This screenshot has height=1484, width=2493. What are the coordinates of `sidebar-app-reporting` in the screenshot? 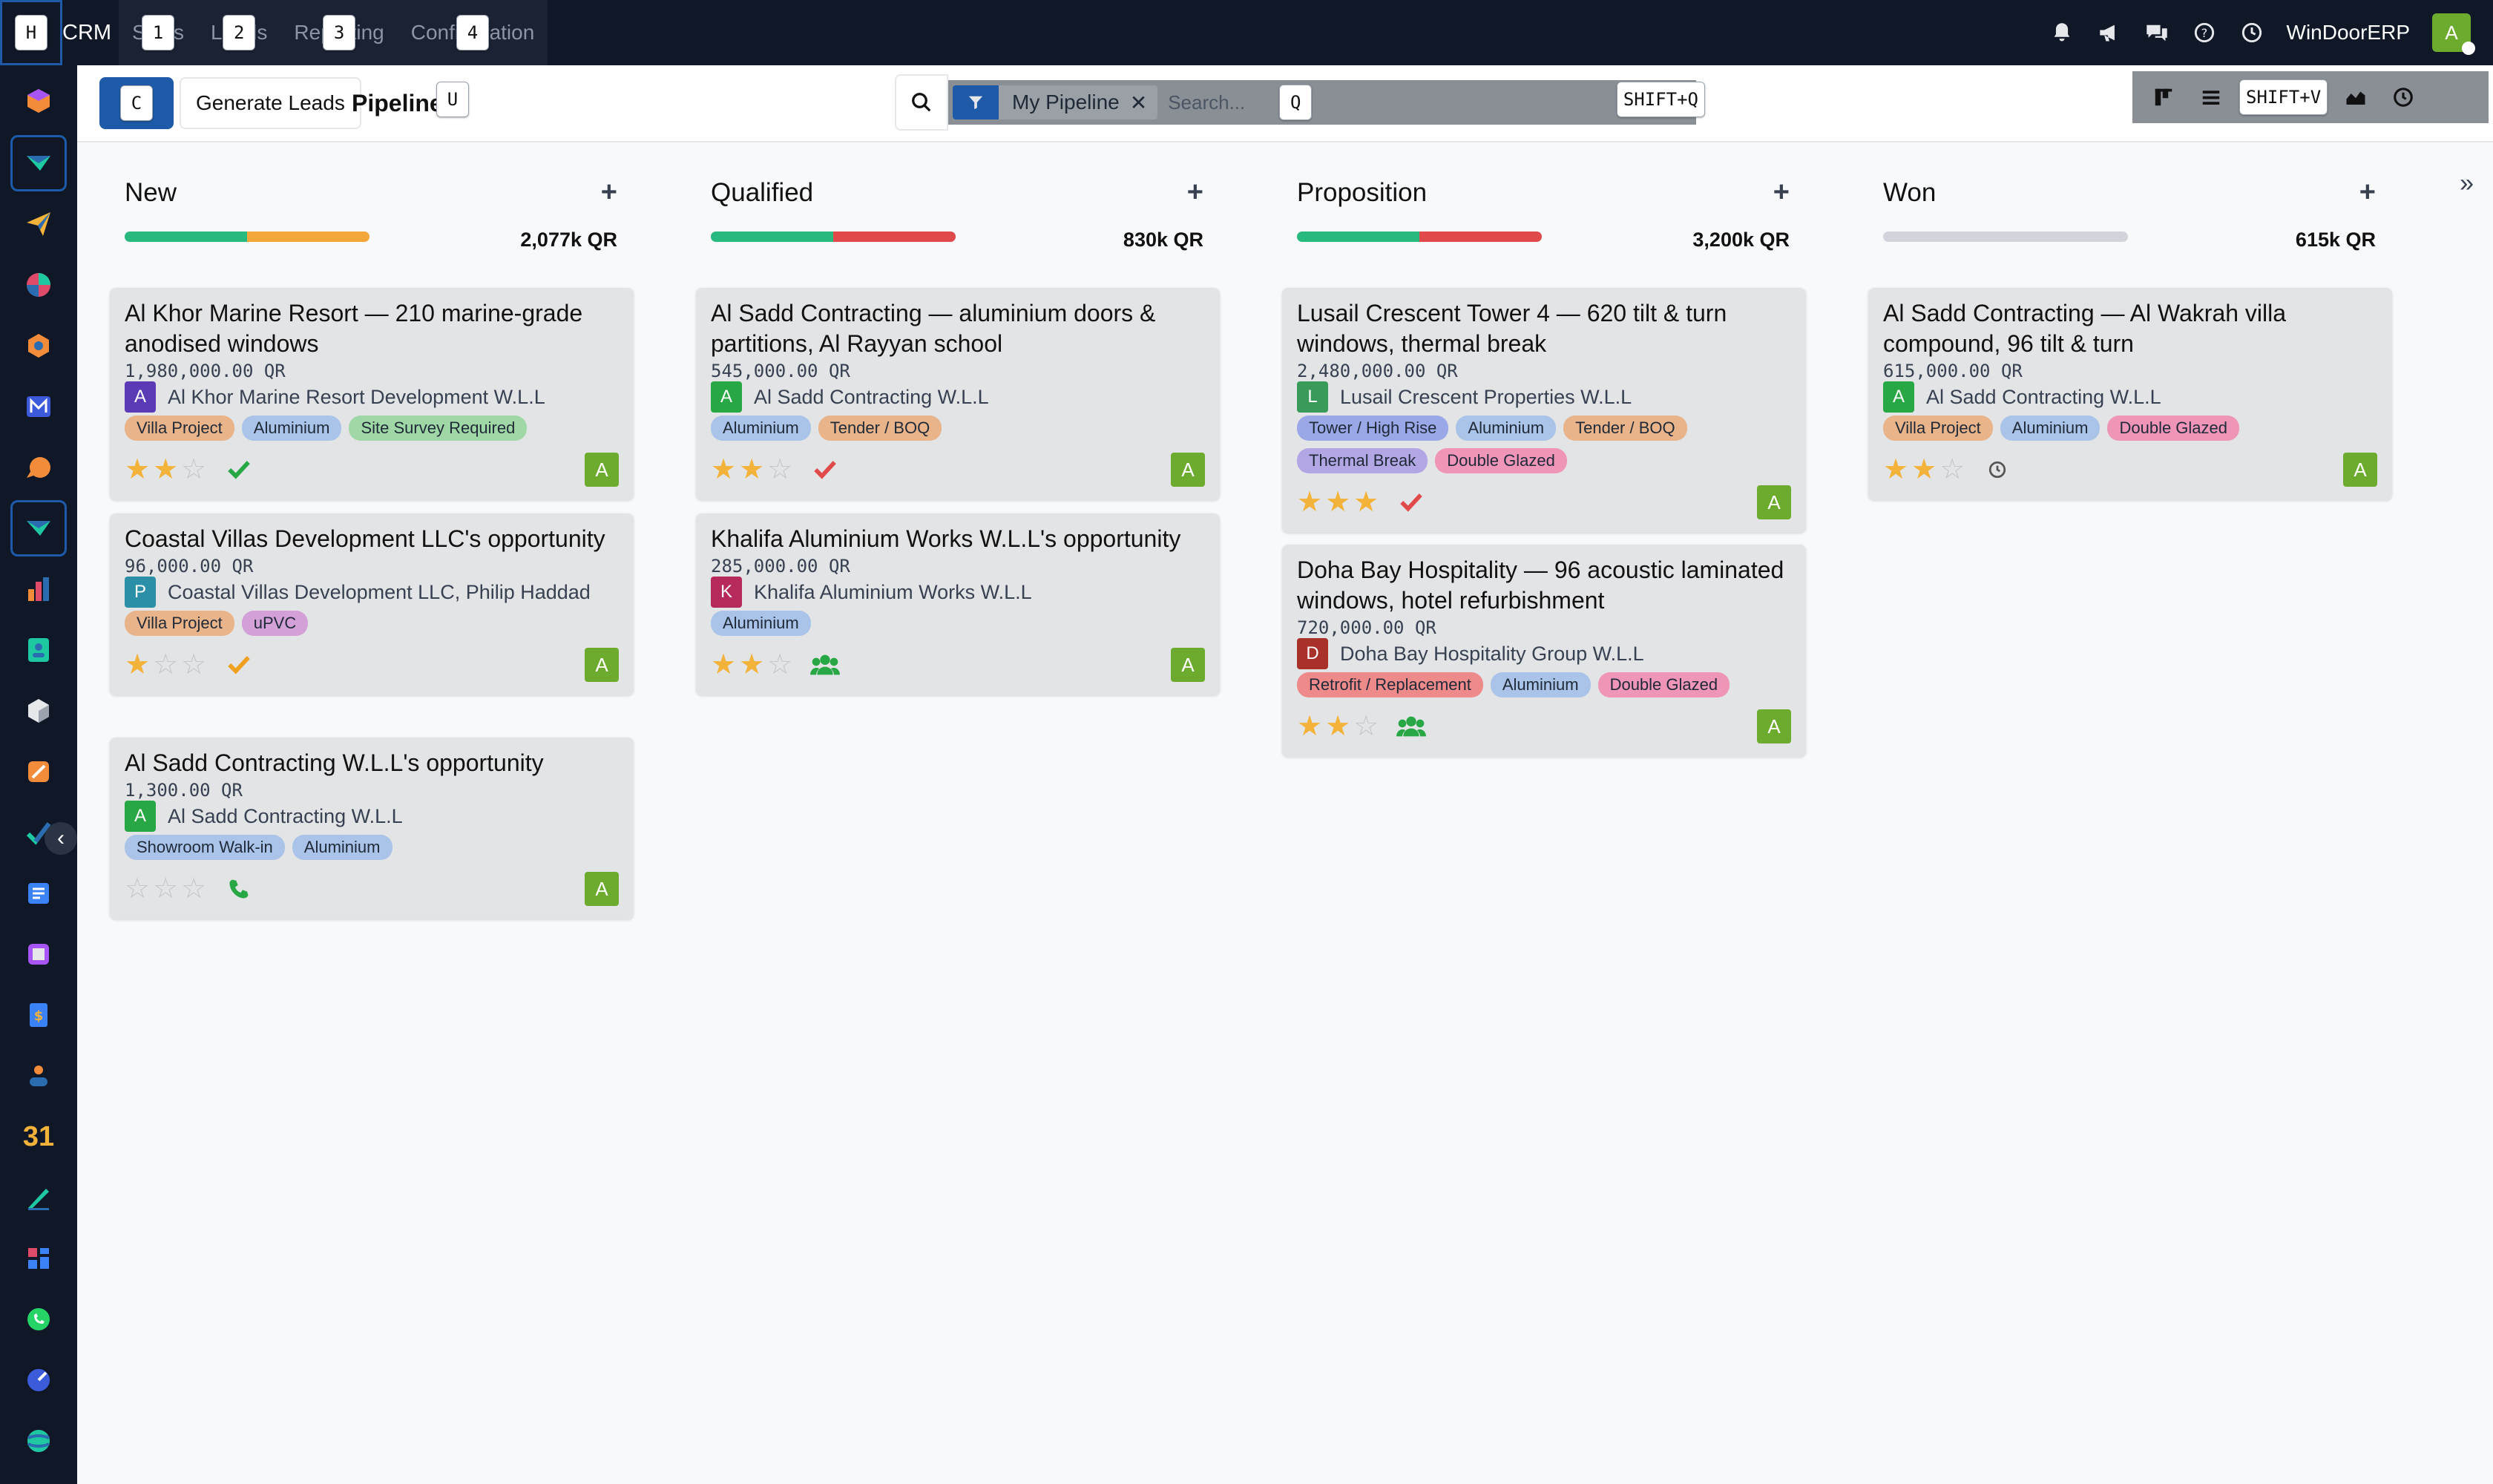 It's located at (38, 589).